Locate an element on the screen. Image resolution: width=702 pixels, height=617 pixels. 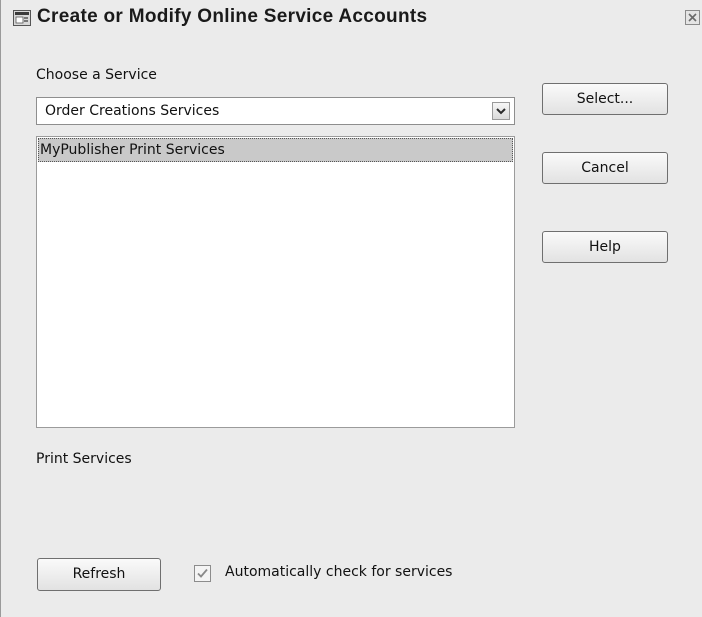
checkmark-icon is located at coordinates (202, 573).